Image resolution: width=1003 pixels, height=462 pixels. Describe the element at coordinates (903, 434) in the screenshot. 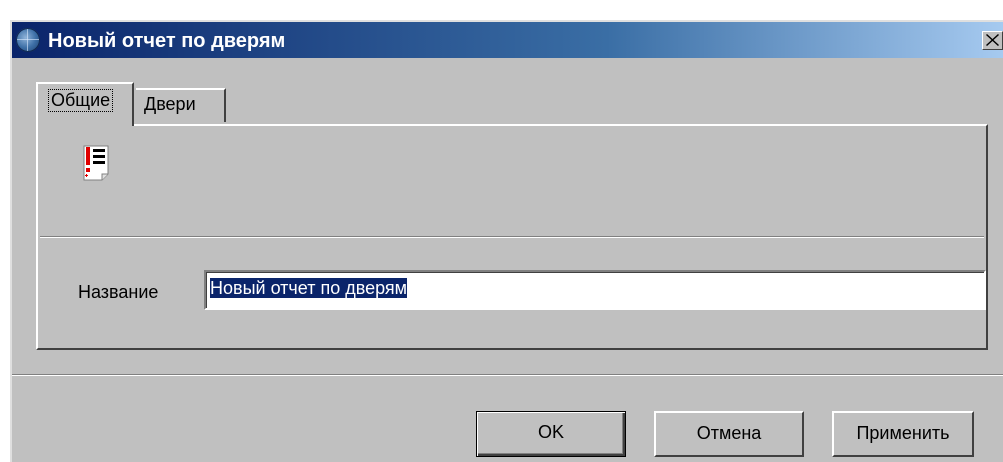

I see `apply-button: Применить` at that location.